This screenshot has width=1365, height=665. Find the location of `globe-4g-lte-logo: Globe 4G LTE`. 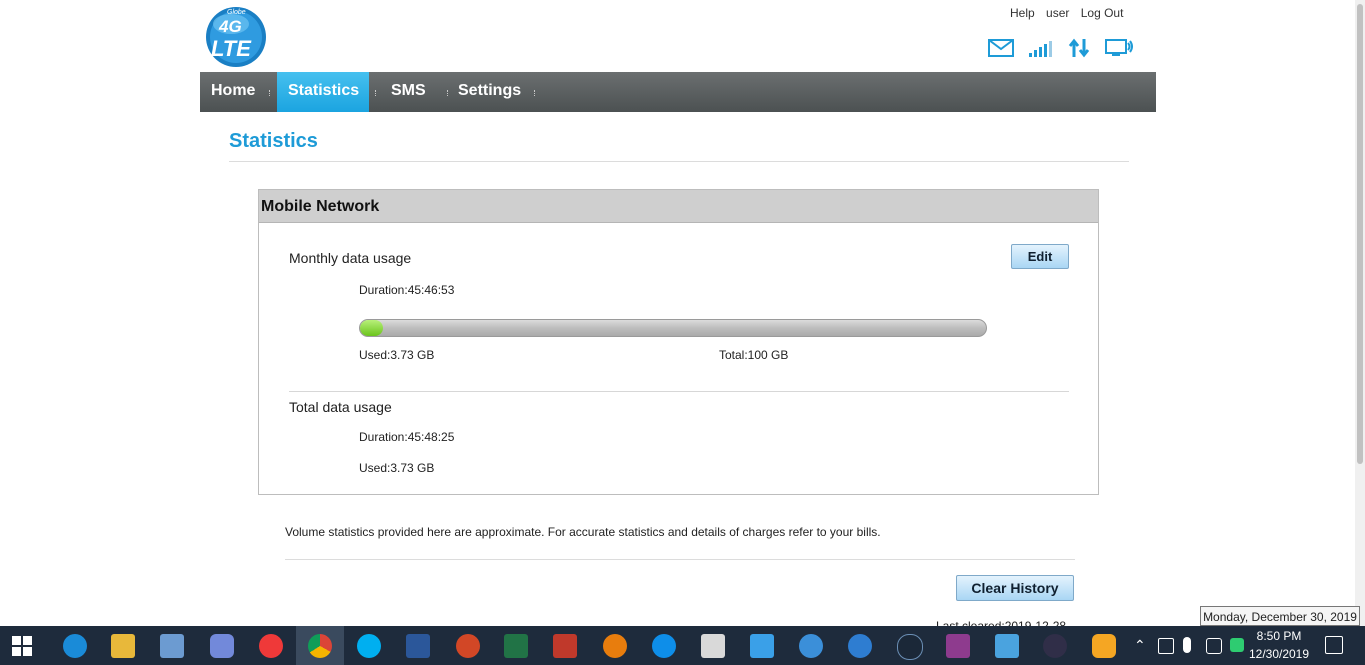

globe-4g-lte-logo: Globe 4G LTE is located at coordinates (237, 35).